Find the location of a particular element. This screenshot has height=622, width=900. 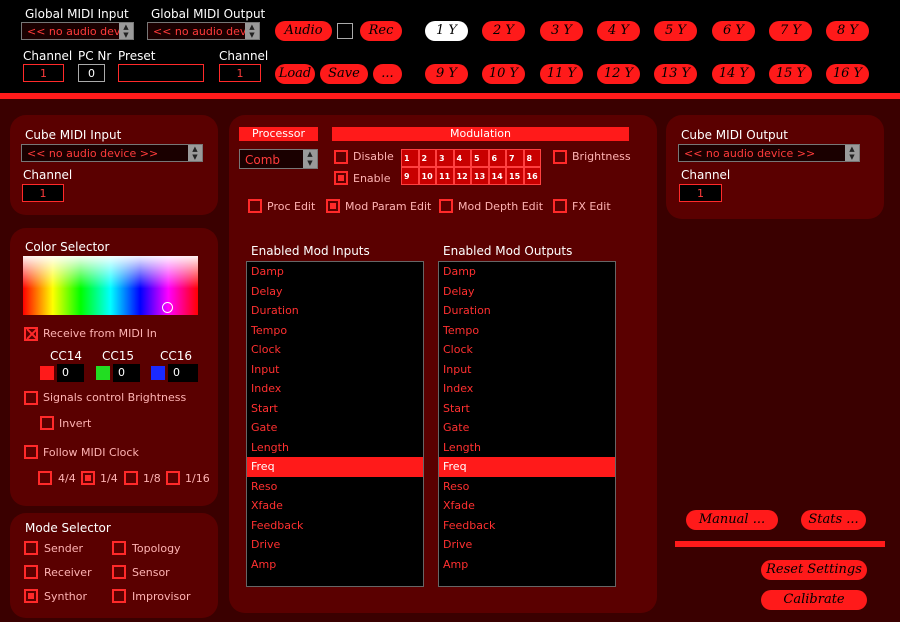

mode-topology-radio is located at coordinates (119, 548).